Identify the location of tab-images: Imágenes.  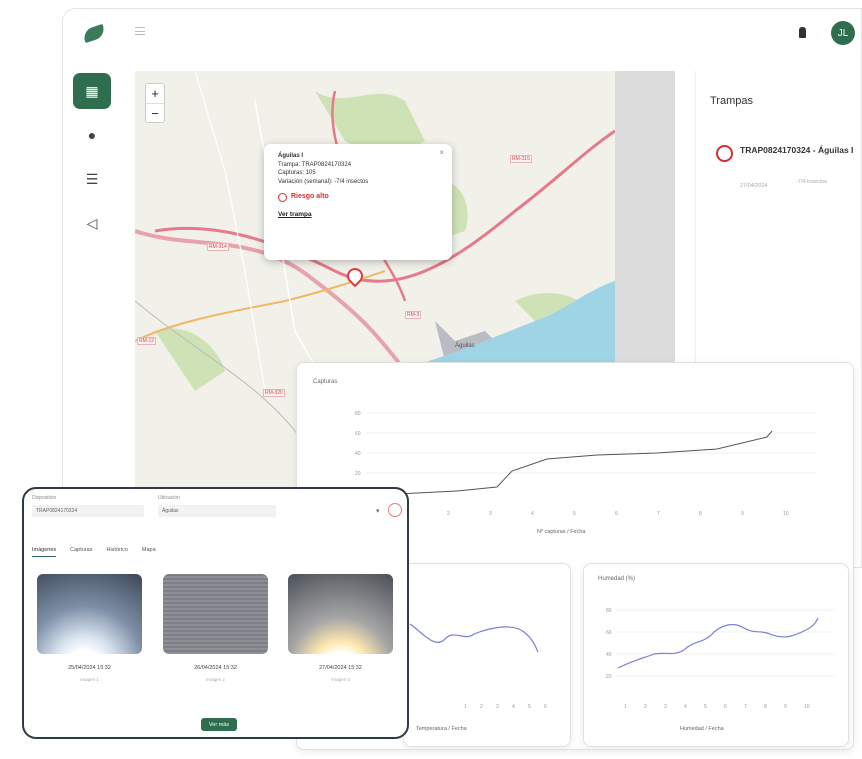
(44, 552).